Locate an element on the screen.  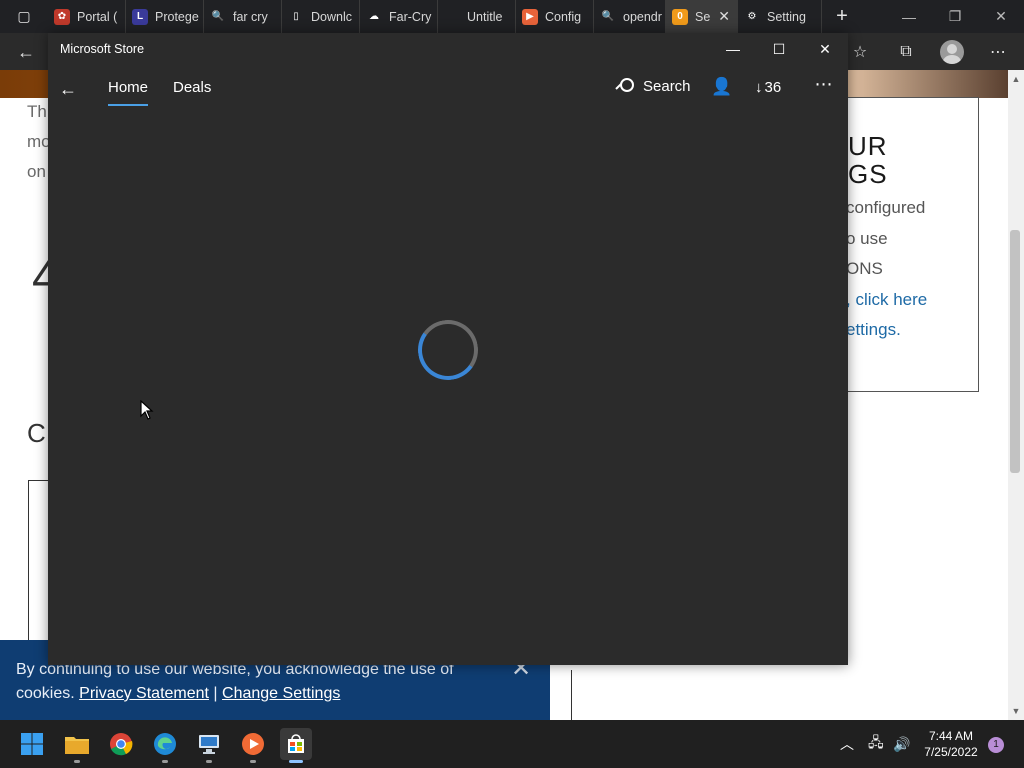
browser-tab: ✿ Portal ( is located at coordinates (87, 16).